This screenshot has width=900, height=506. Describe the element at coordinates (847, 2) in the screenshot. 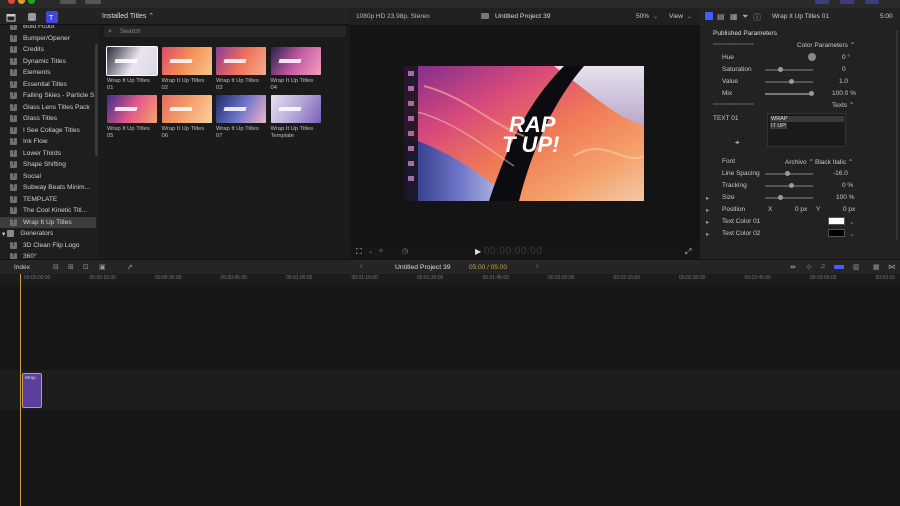

I see `keyword-icon` at that location.